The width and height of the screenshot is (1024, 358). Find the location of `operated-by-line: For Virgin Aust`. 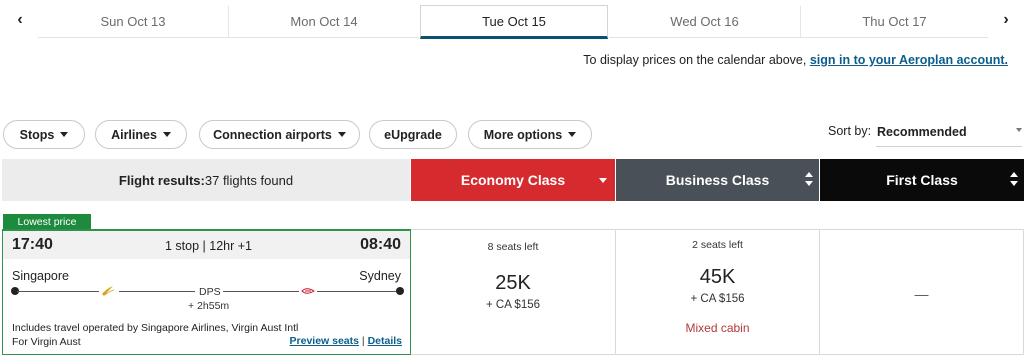

operated-by-line: For Virgin Aust is located at coordinates (46, 341).